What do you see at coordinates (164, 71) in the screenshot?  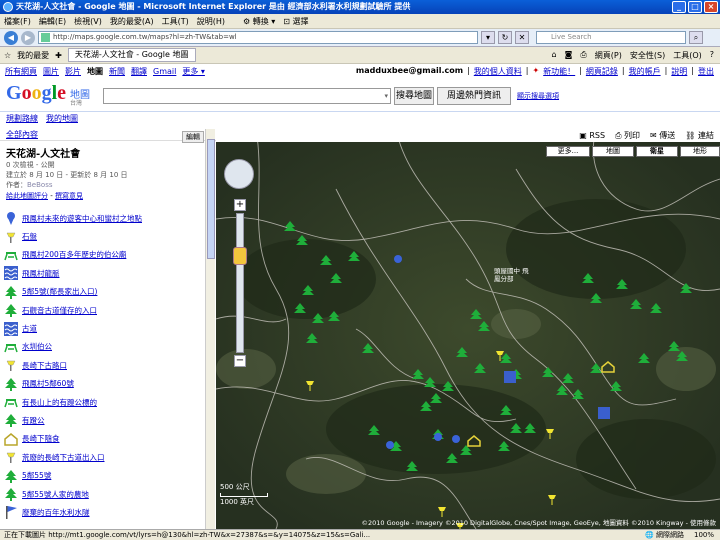 I see `gbar-gmail: Gmail` at bounding box center [164, 71].